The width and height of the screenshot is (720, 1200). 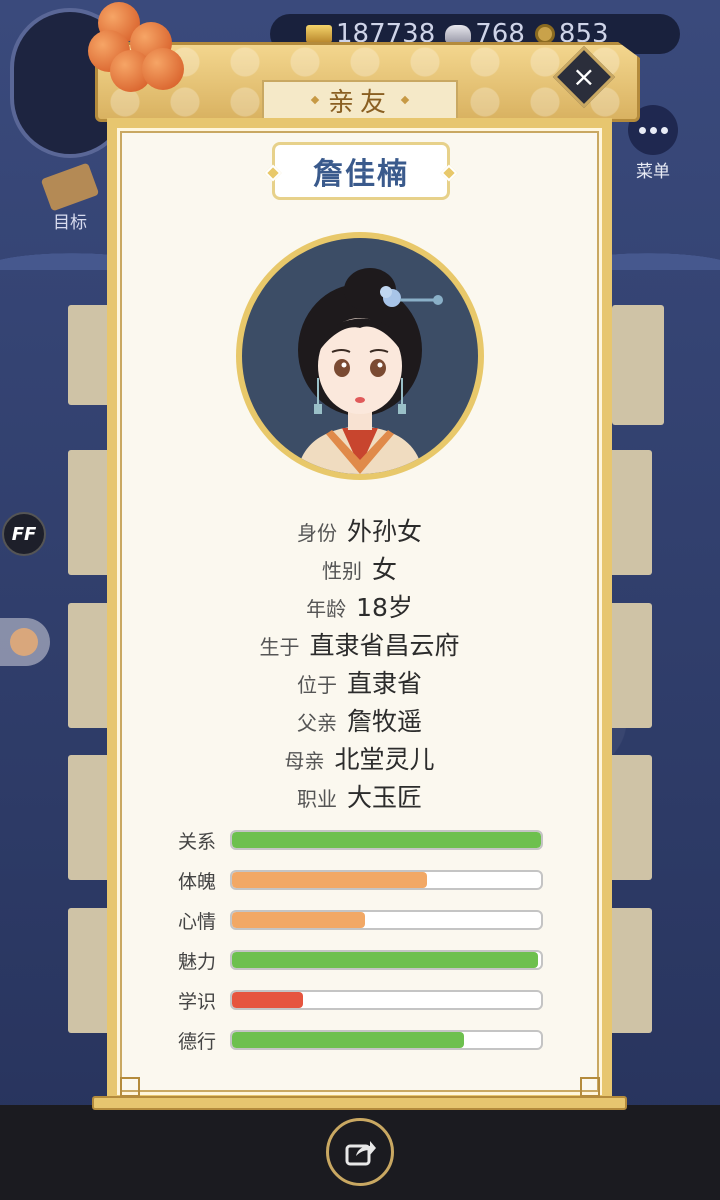 I want to click on info-row-age: 年龄 18岁, so click(x=359, y=607).